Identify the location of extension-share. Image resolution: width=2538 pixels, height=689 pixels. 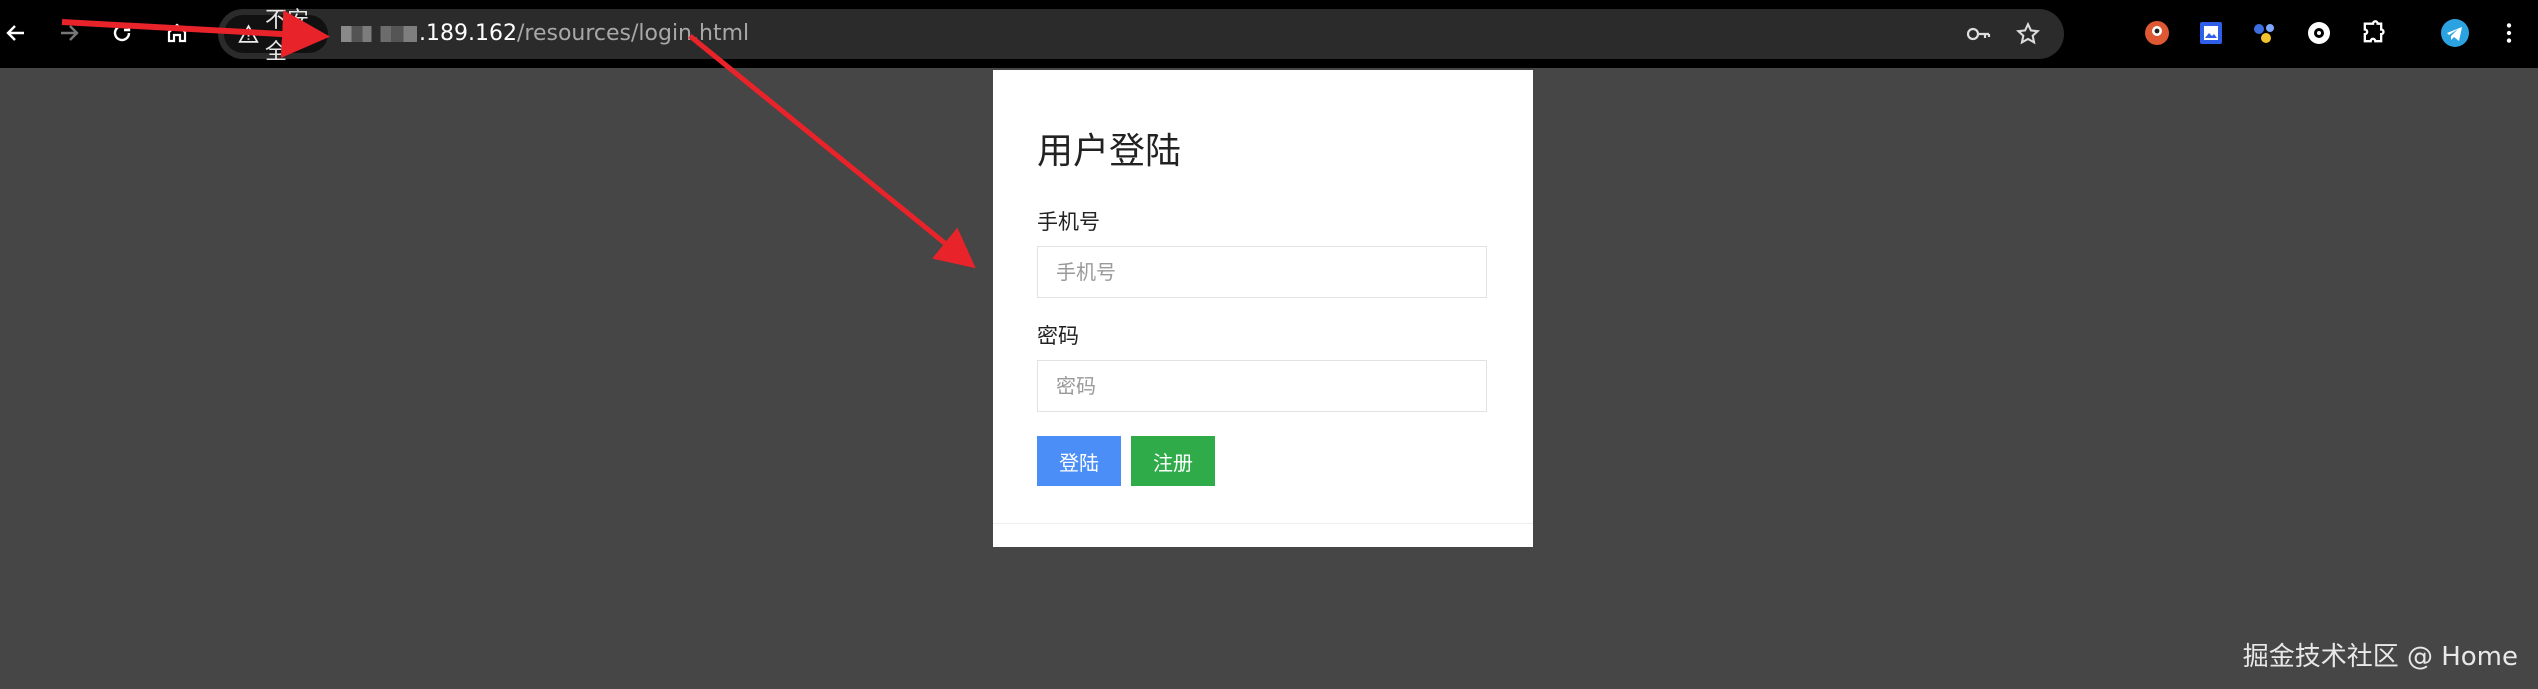
(2265, 33).